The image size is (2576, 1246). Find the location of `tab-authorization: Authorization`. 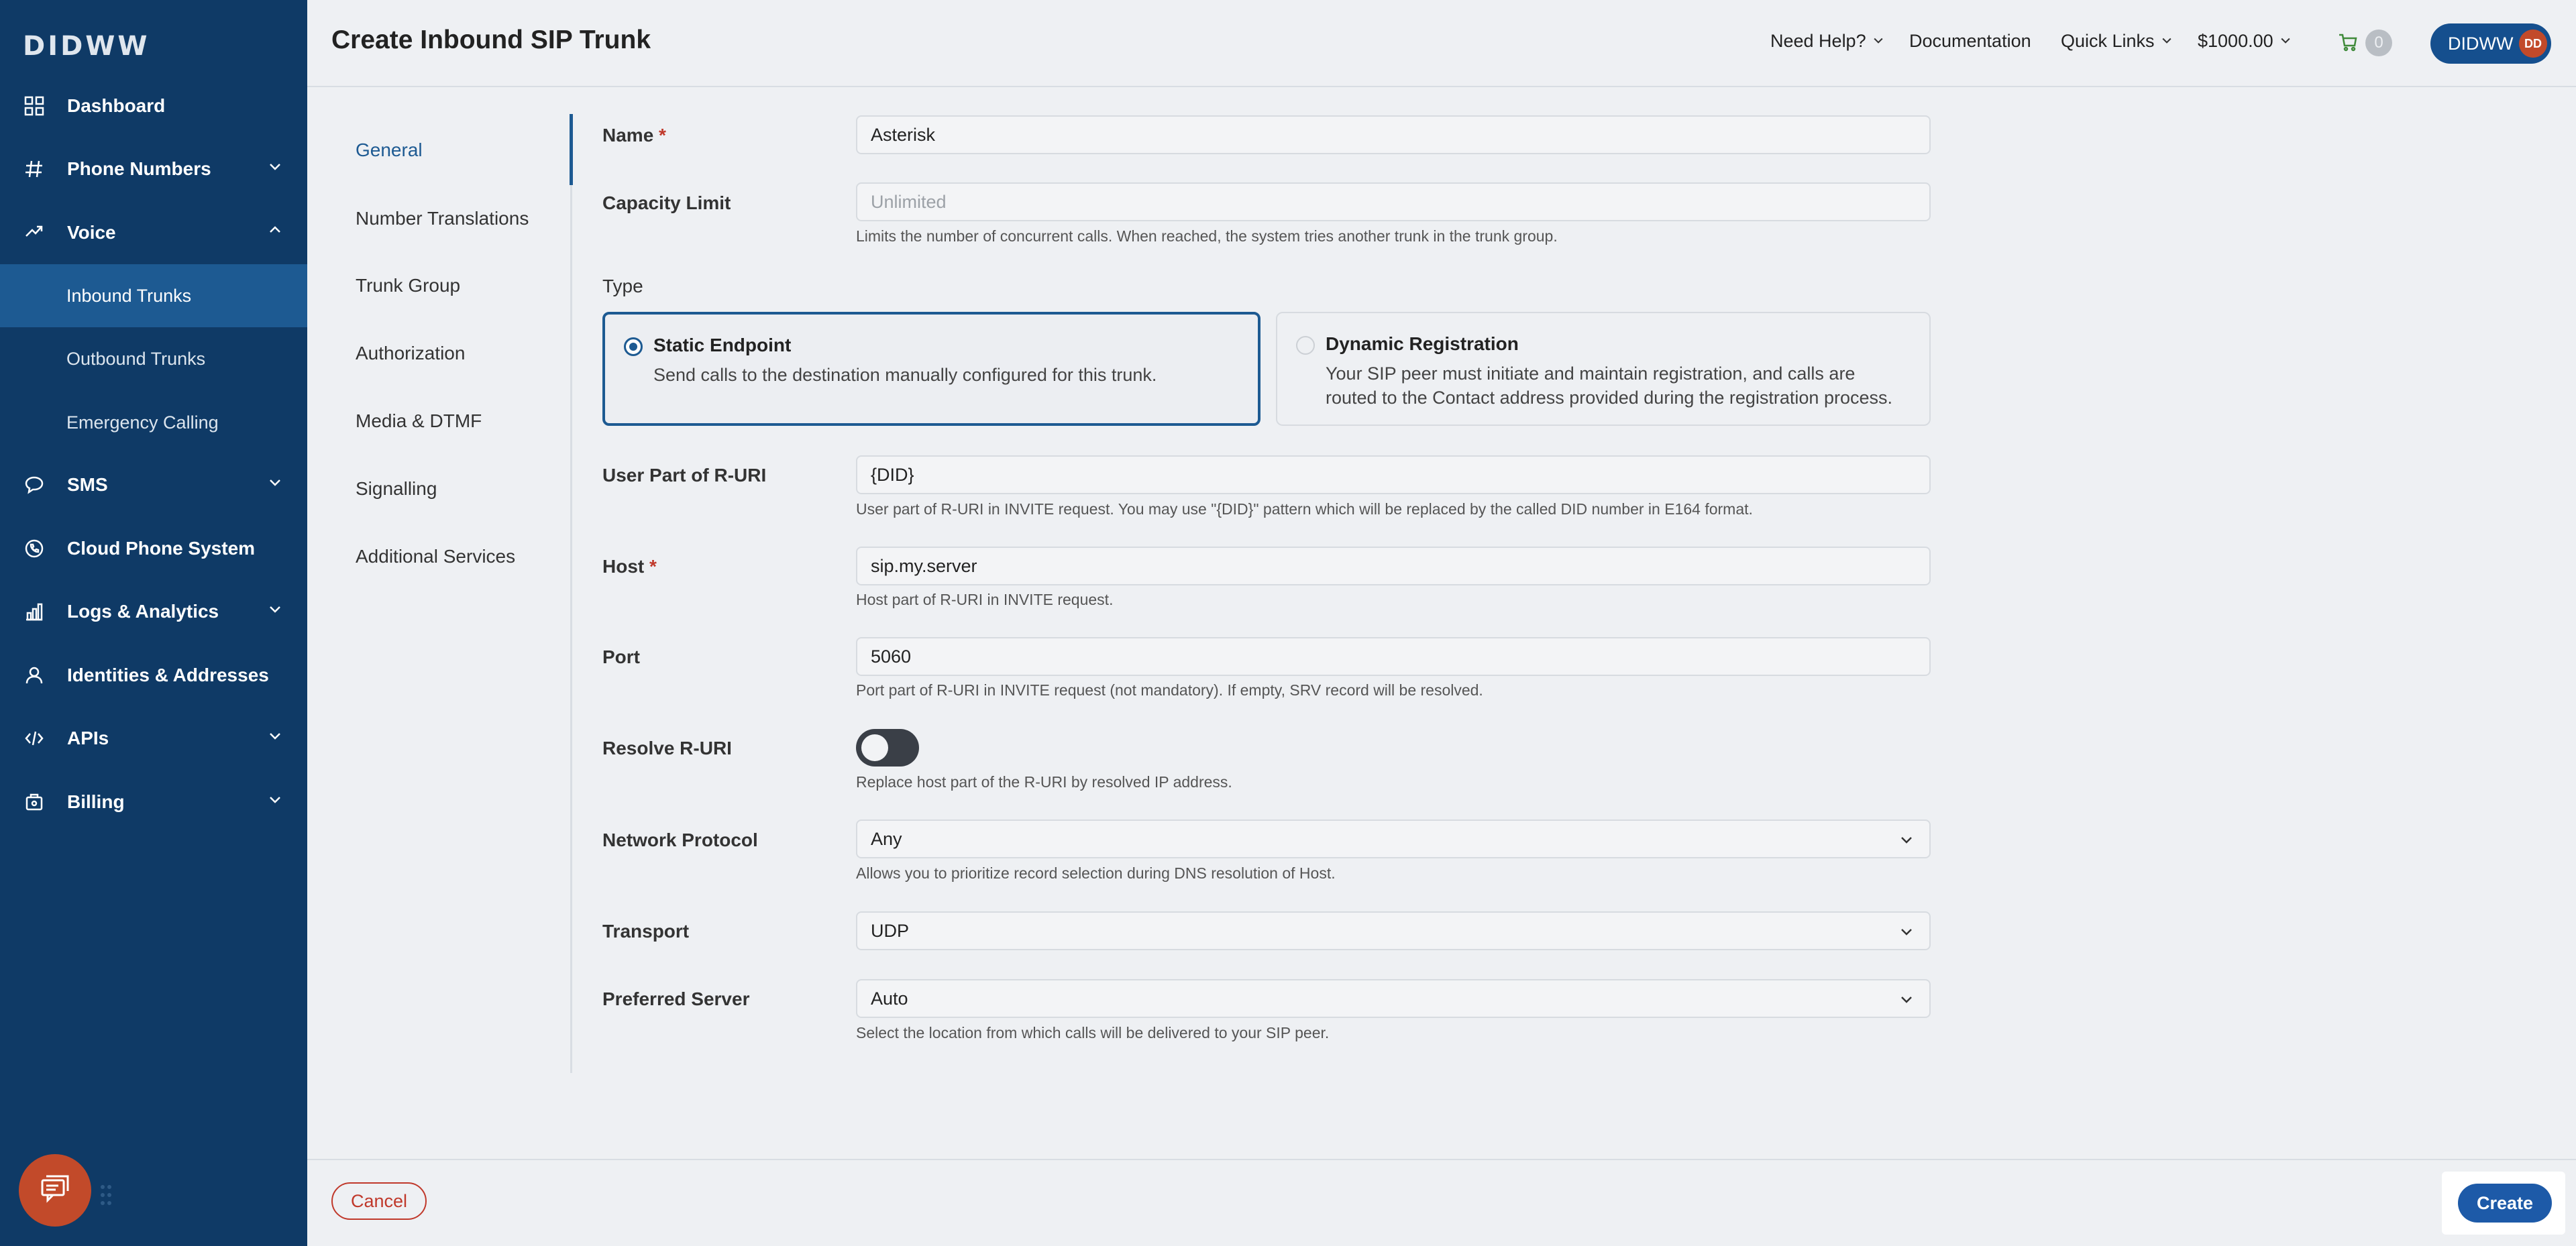

tab-authorization: Authorization is located at coordinates (410, 353).